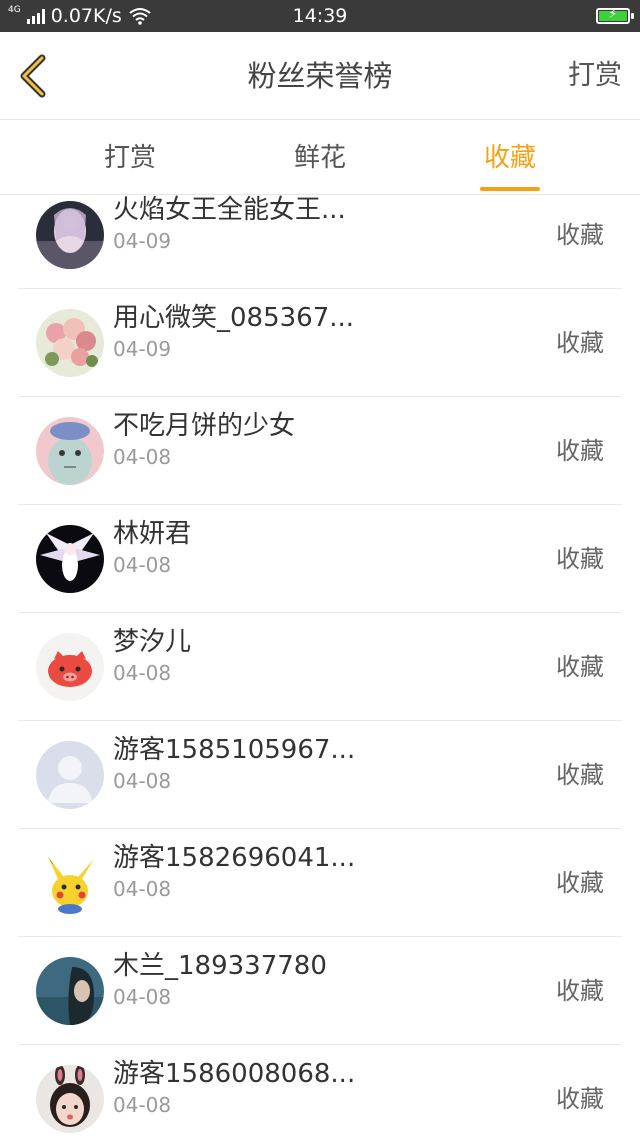  What do you see at coordinates (70, 991) in the screenshot?
I see `portrait-photo-avatar` at bounding box center [70, 991].